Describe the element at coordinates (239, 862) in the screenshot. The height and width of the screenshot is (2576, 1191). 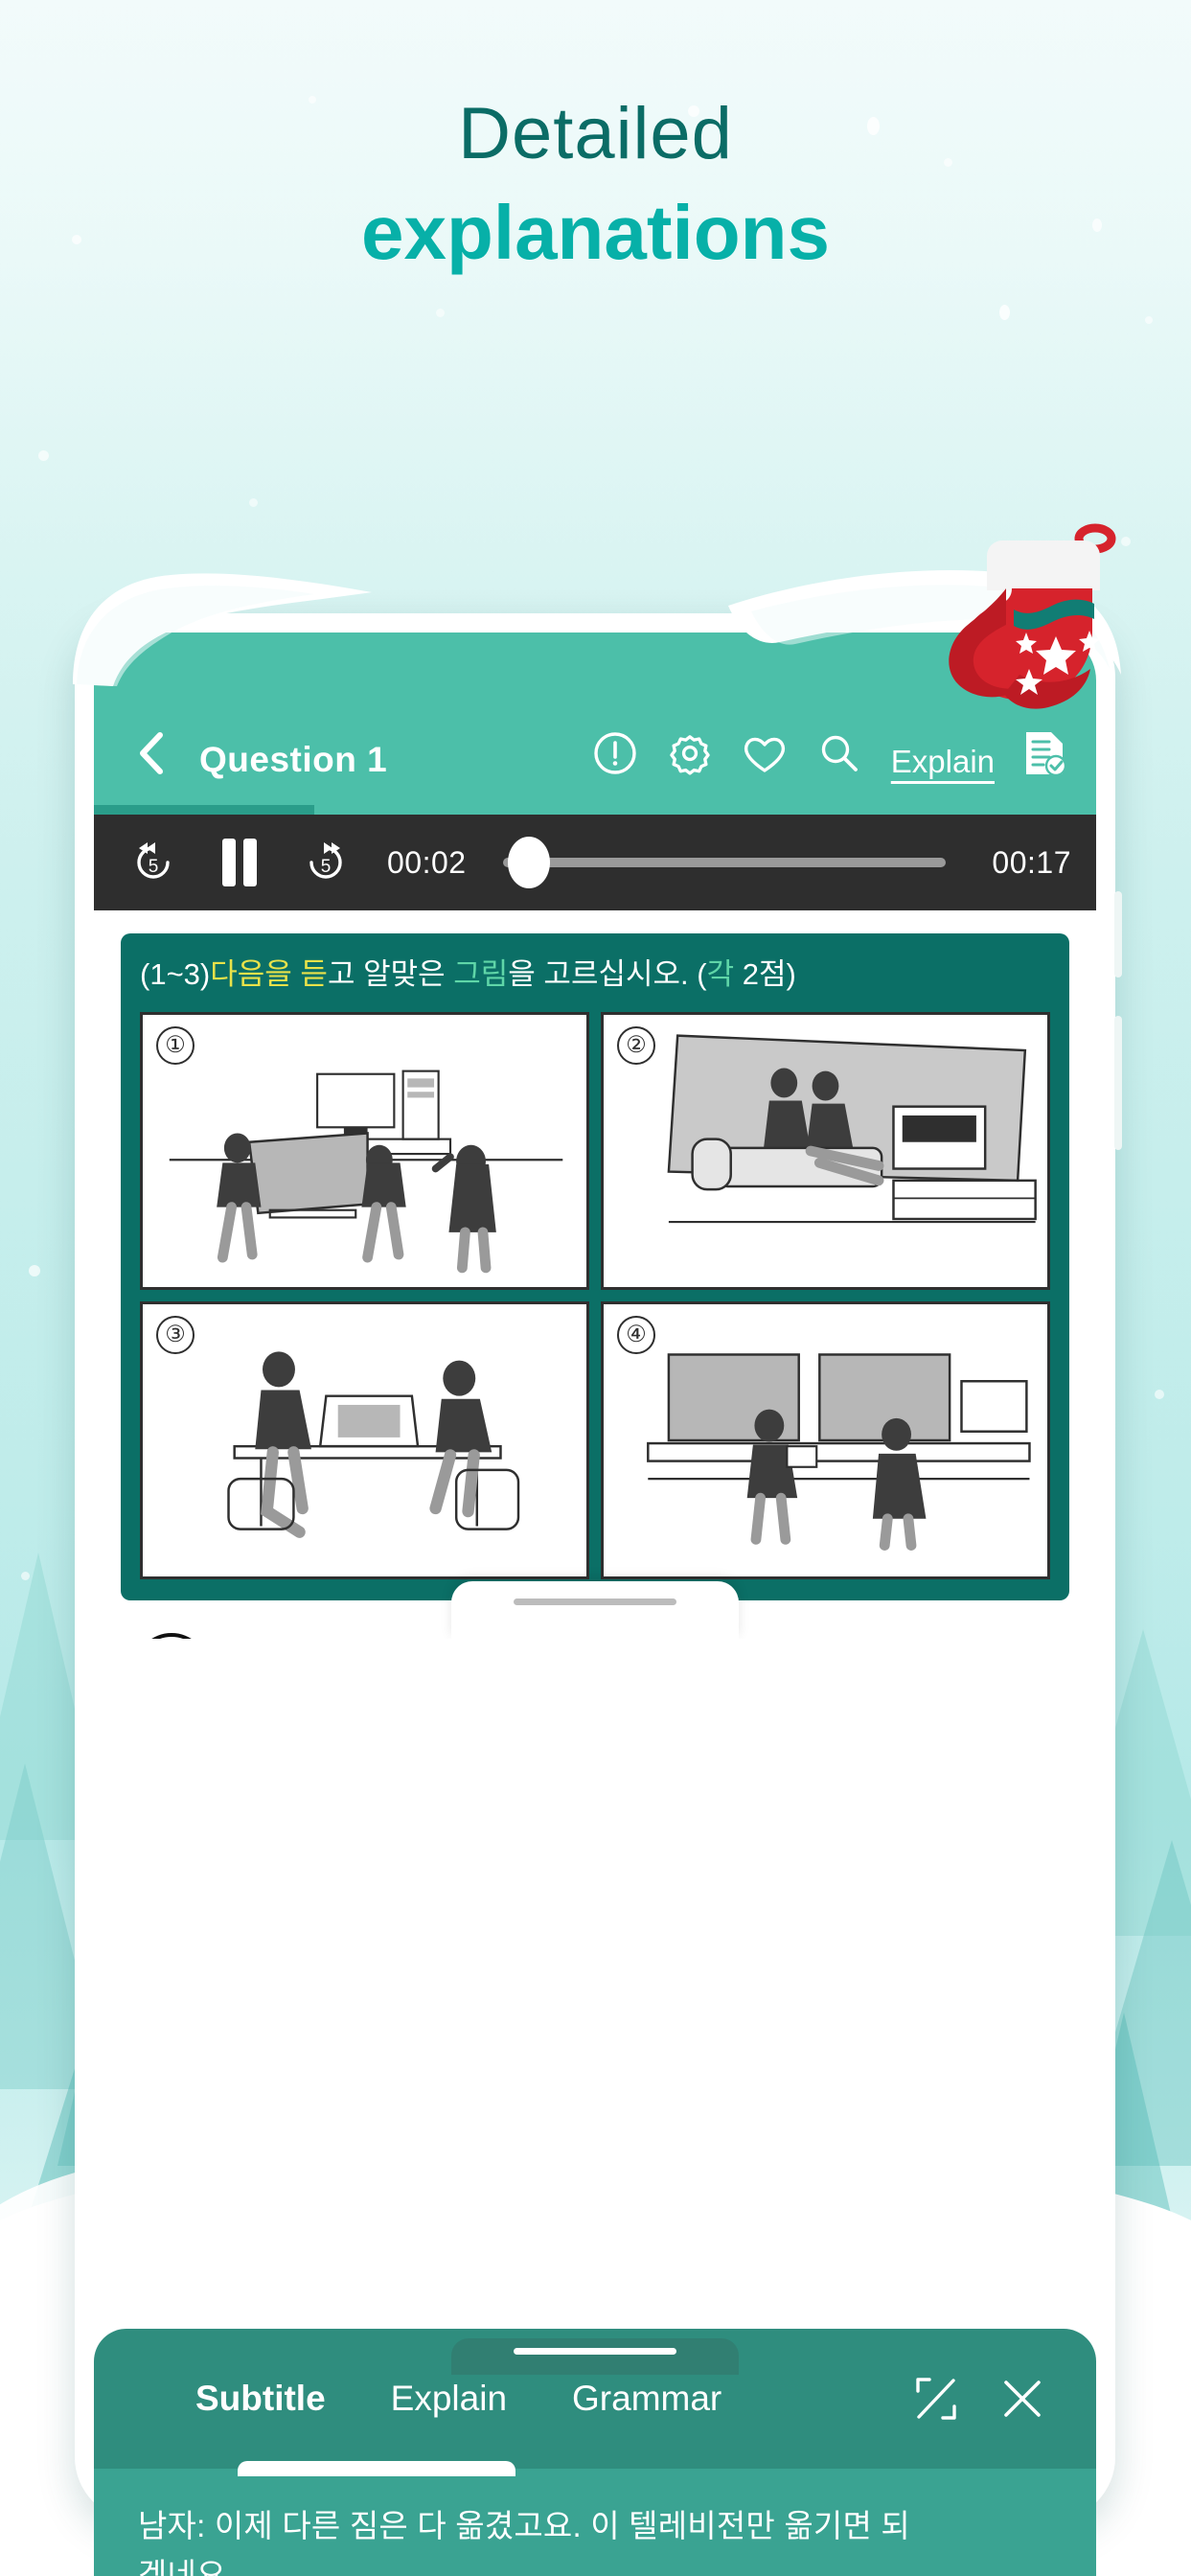
I see `pause-button` at that location.